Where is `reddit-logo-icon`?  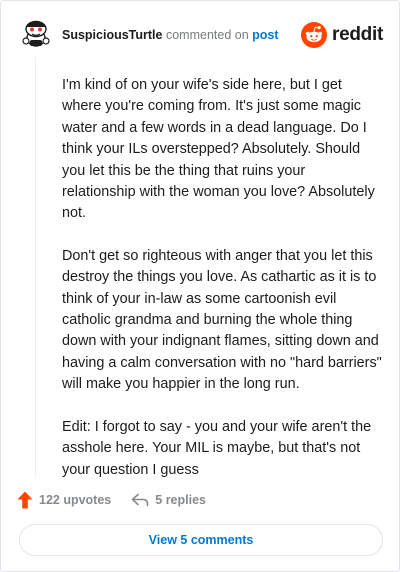
reddit-logo-icon is located at coordinates (314, 35).